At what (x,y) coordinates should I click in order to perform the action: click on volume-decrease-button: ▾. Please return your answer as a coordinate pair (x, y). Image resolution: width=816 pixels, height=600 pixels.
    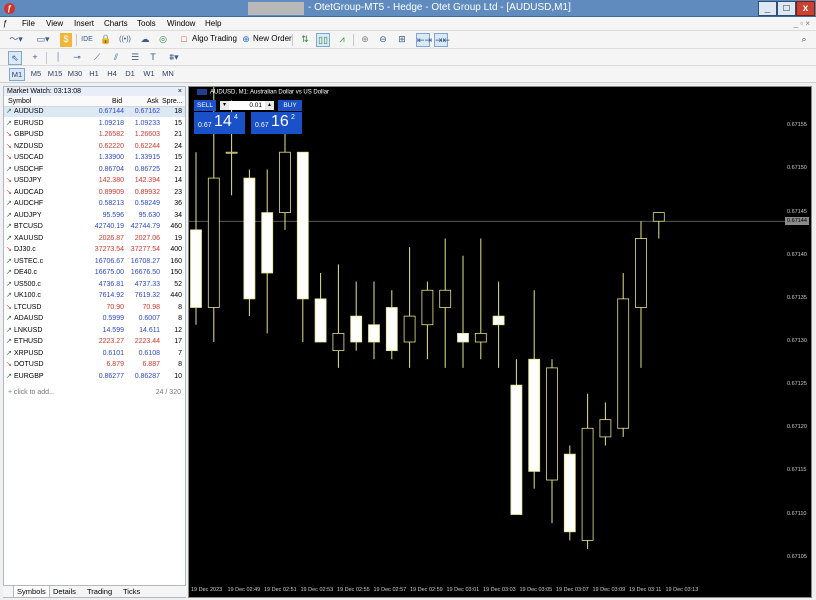
    Looking at the image, I should click on (224, 105).